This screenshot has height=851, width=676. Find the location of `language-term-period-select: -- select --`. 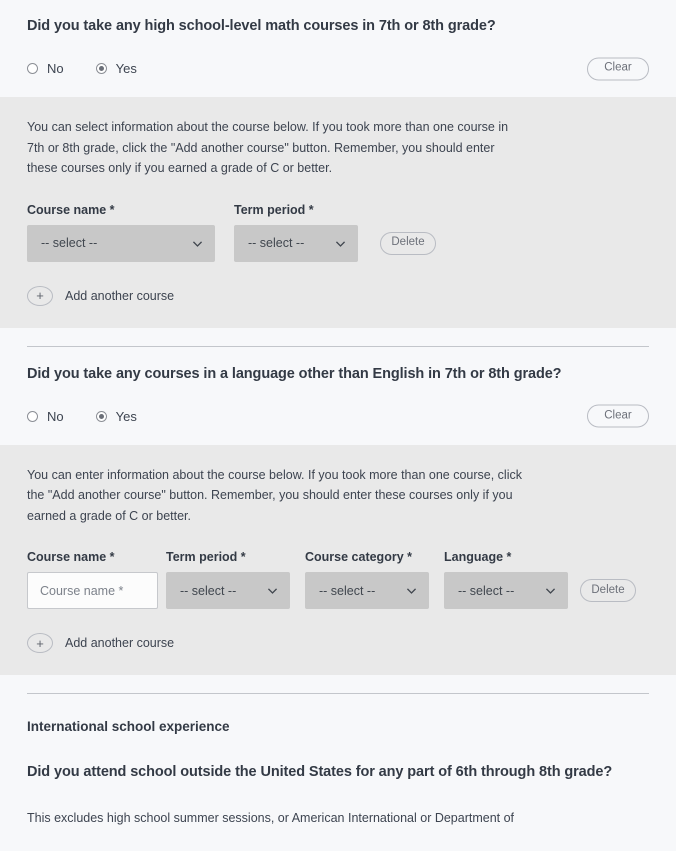

language-term-period-select: -- select -- is located at coordinates (228, 590).